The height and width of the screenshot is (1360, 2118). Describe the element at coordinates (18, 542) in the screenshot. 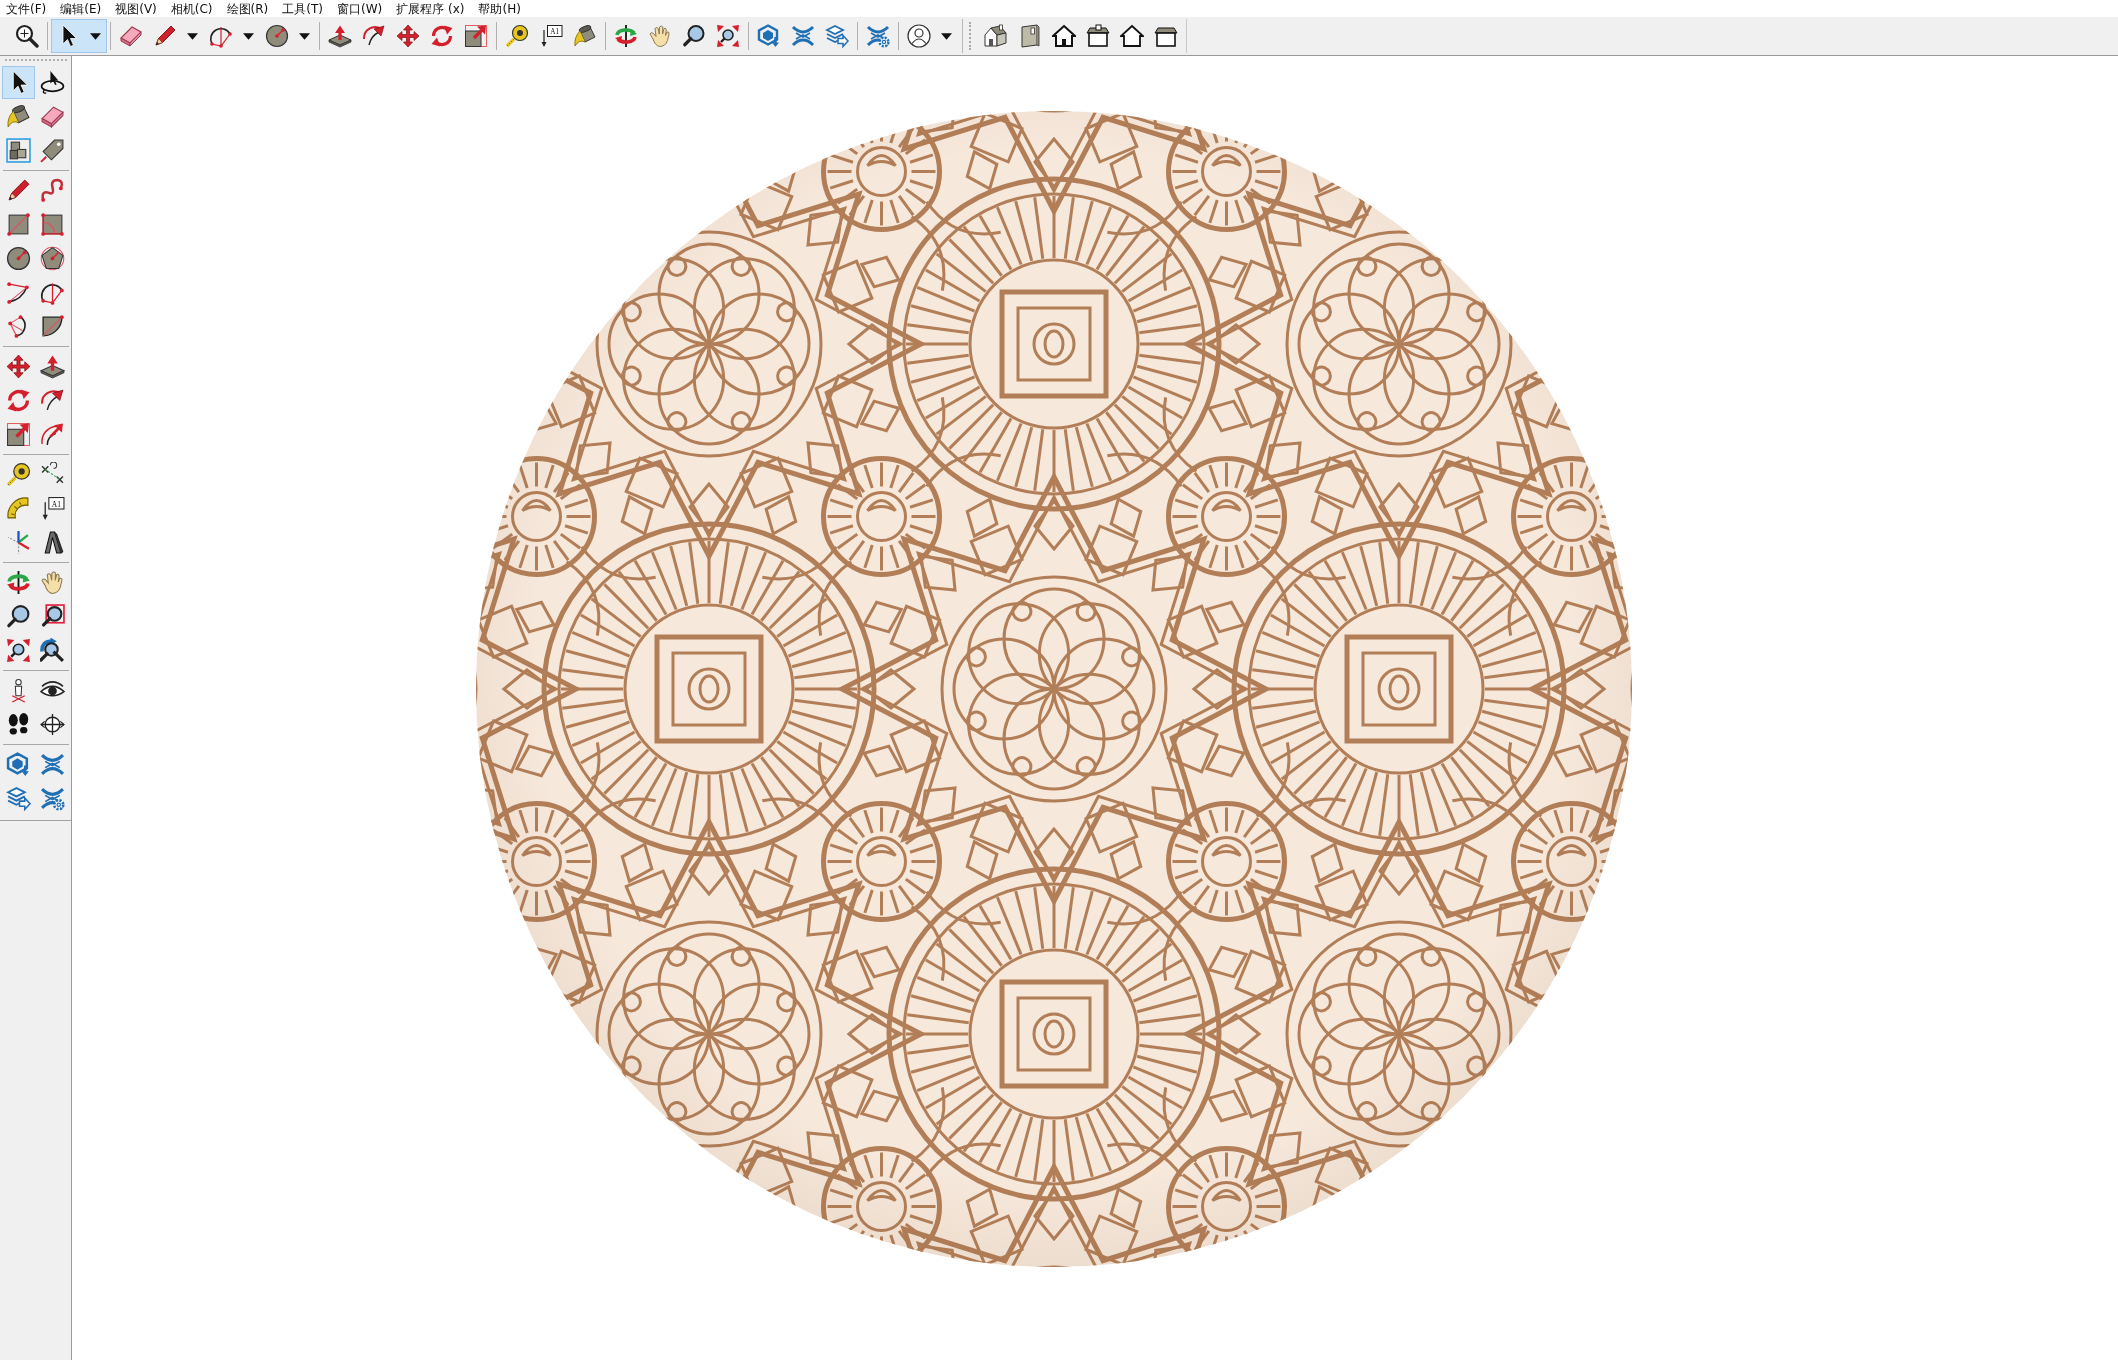

I see `axes-icon` at that location.